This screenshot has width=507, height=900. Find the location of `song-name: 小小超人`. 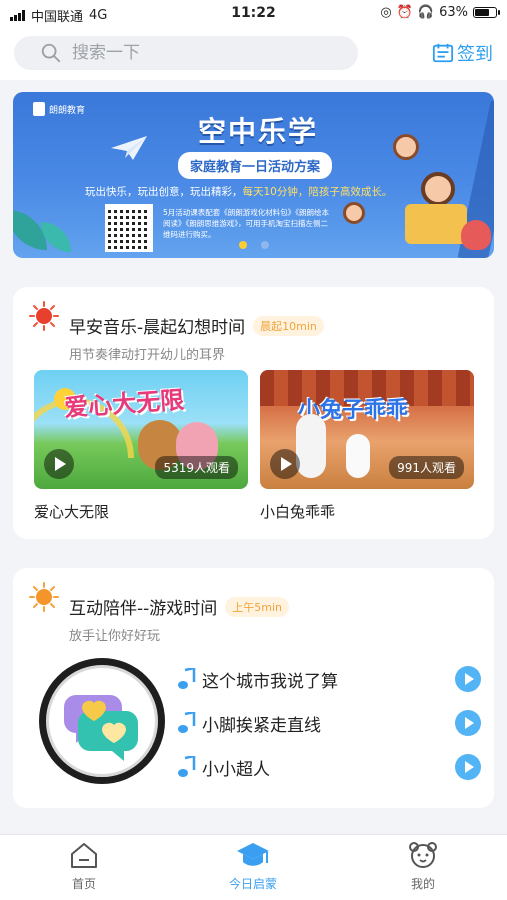

song-name: 小小超人 is located at coordinates (236, 769).